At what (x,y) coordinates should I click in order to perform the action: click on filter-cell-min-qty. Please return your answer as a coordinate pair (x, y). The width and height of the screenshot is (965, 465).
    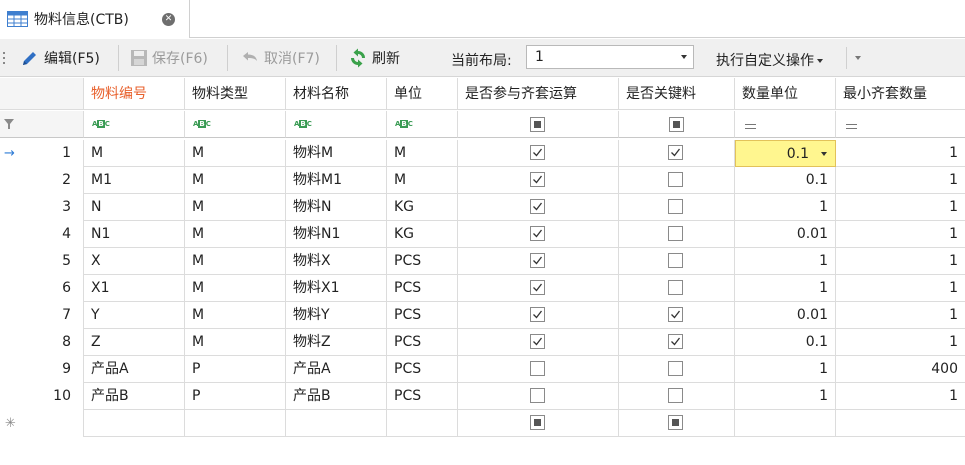
    Looking at the image, I should click on (900, 124).